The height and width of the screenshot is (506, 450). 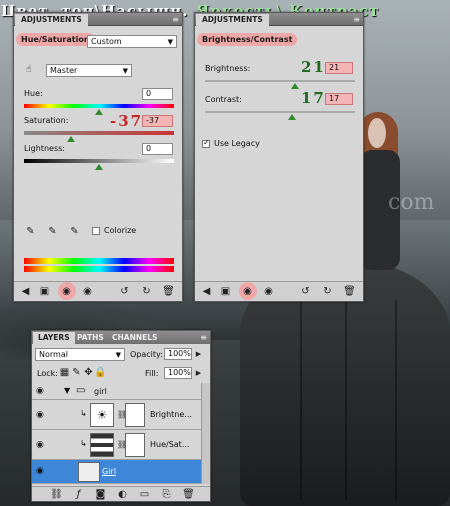 What do you see at coordinates (117, 391) in the screenshot?
I see `layer-group-girl: ◉ ▼ ▭ girl` at bounding box center [117, 391].